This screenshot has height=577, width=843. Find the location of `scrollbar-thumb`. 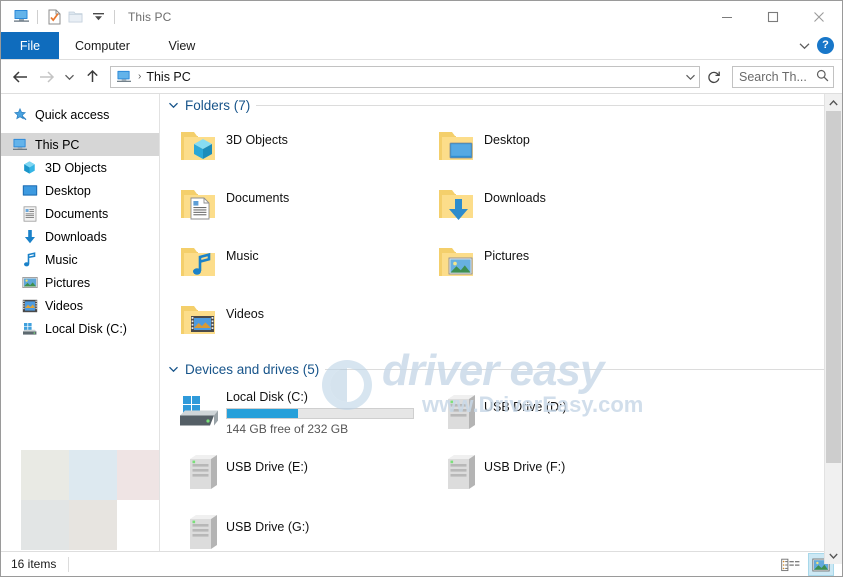

scrollbar-thumb is located at coordinates (833, 287).